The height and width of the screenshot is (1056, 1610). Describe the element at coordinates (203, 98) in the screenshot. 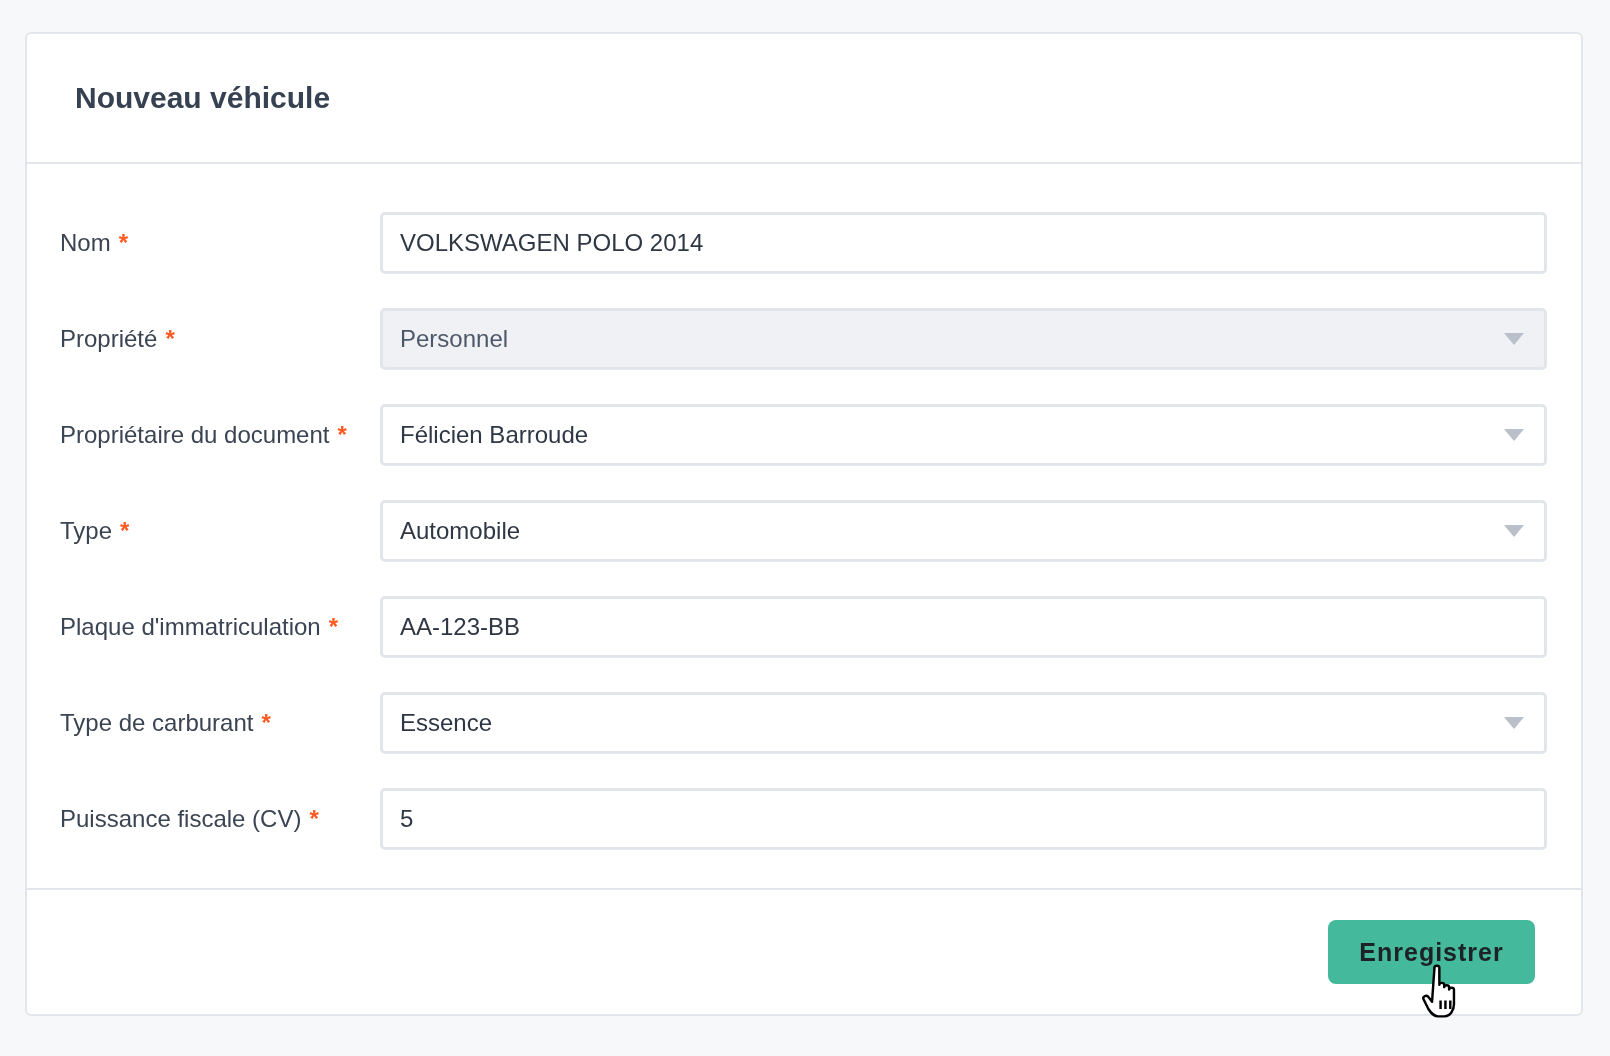

I see `form-title: Nouveau véhicule` at that location.